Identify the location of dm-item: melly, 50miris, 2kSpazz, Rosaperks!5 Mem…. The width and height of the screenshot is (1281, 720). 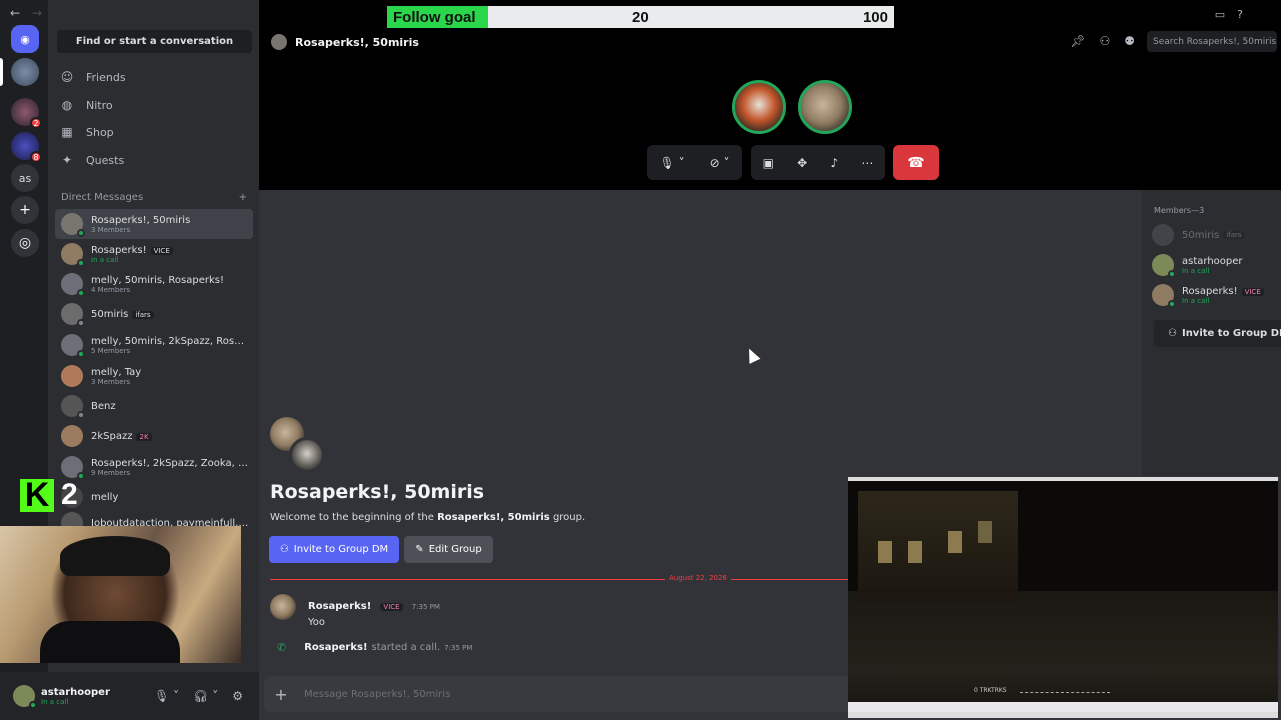
(154, 345).